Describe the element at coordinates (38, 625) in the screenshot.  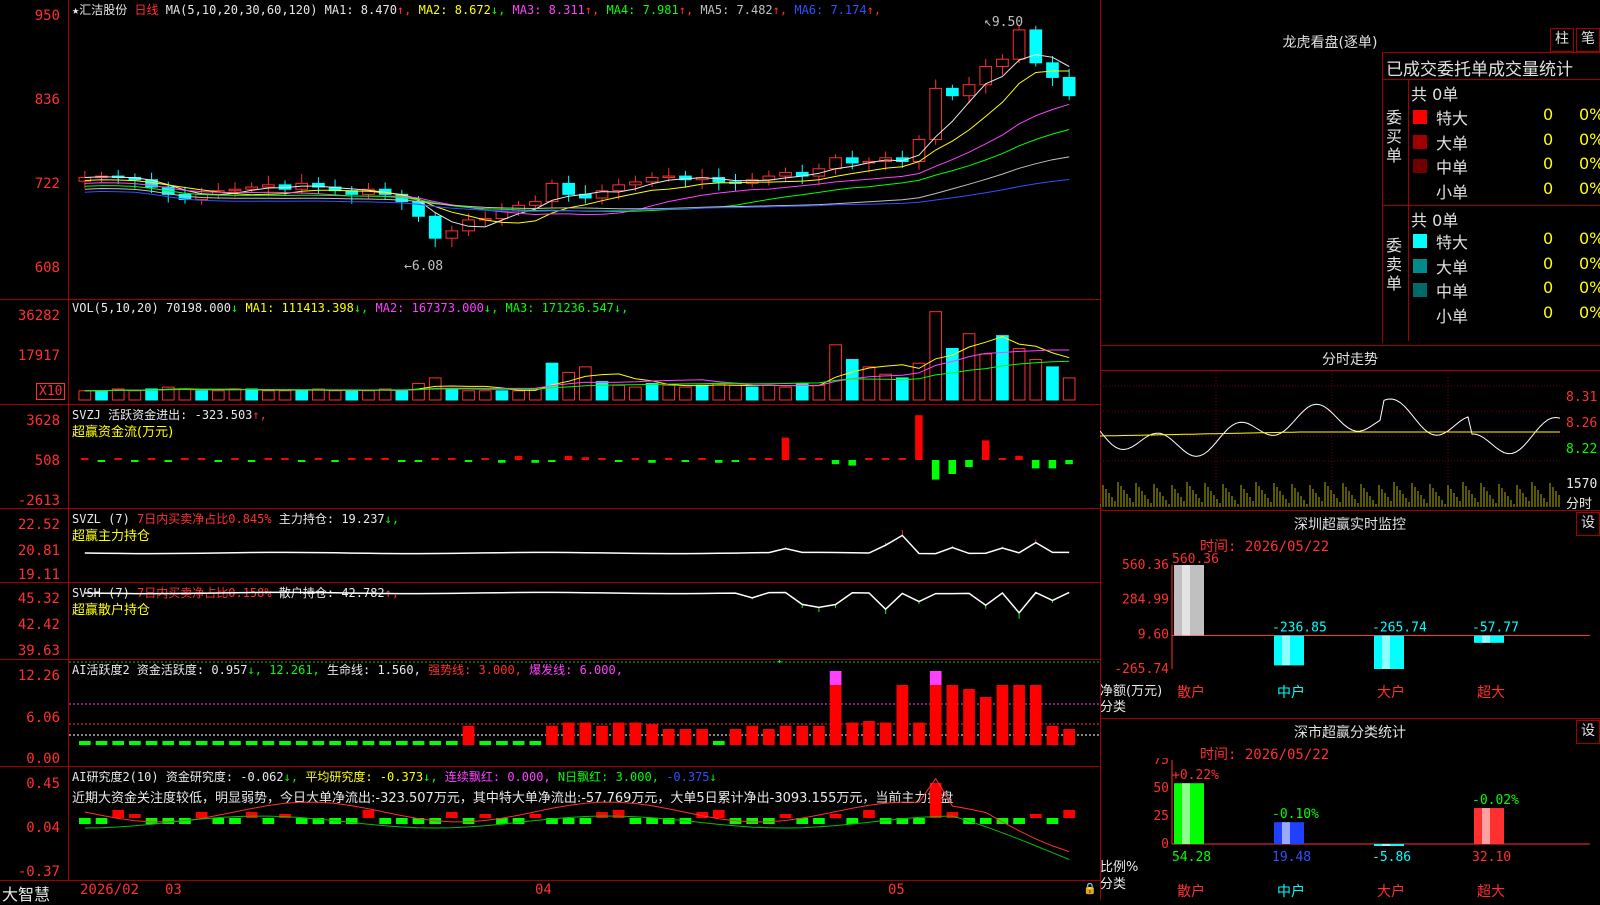
I see `svsh-tick-2: 42.42` at that location.